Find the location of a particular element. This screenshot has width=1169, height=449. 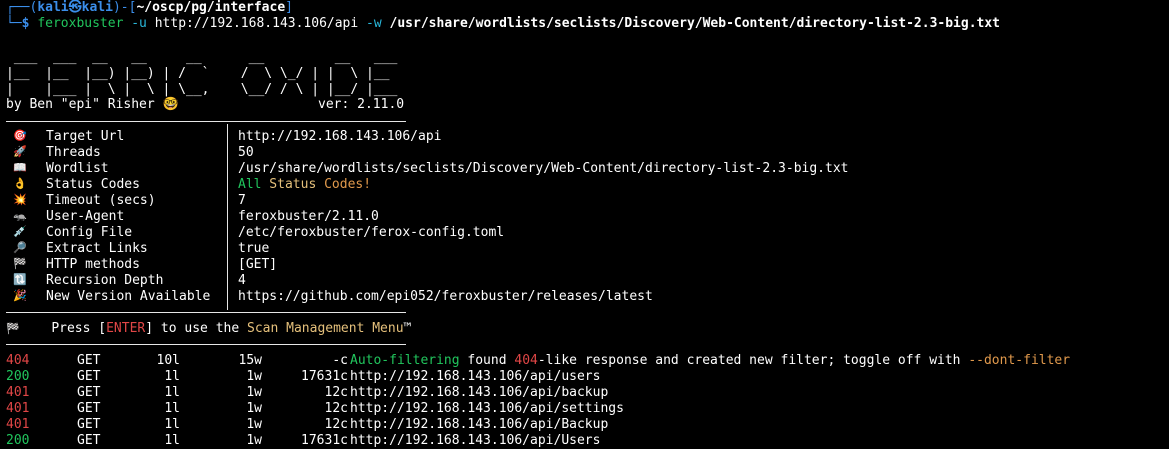

config-key: New Version Available is located at coordinates (128, 296).